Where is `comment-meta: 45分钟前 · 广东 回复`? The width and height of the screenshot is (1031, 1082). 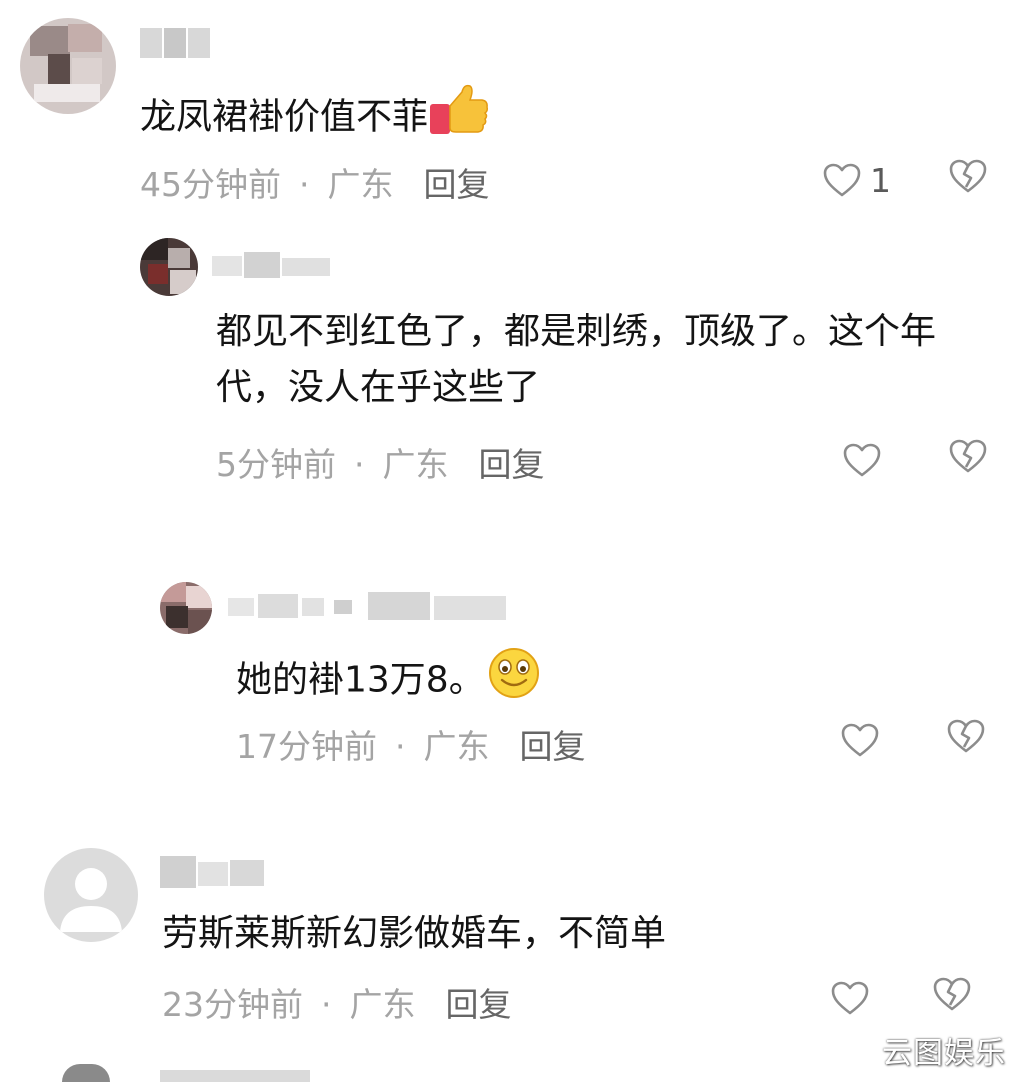
comment-meta: 45分钟前 · 广东 回复 is located at coordinates (315, 182).